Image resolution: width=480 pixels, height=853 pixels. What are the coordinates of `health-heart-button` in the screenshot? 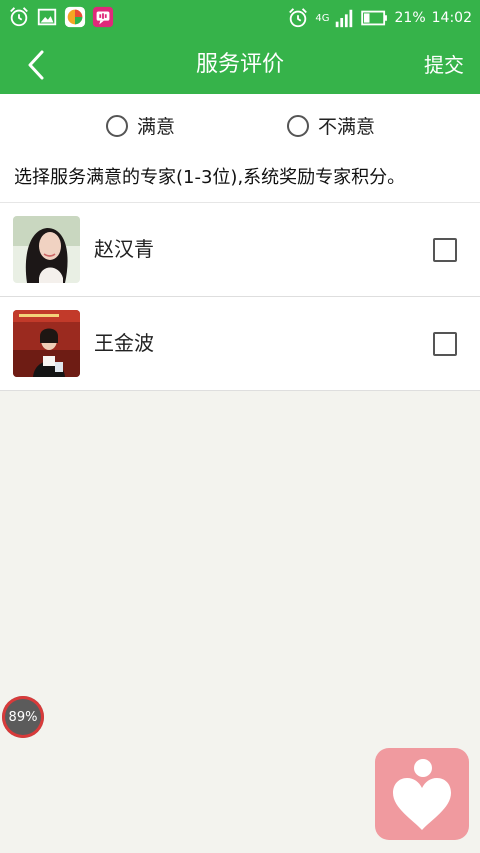 It's located at (422, 794).